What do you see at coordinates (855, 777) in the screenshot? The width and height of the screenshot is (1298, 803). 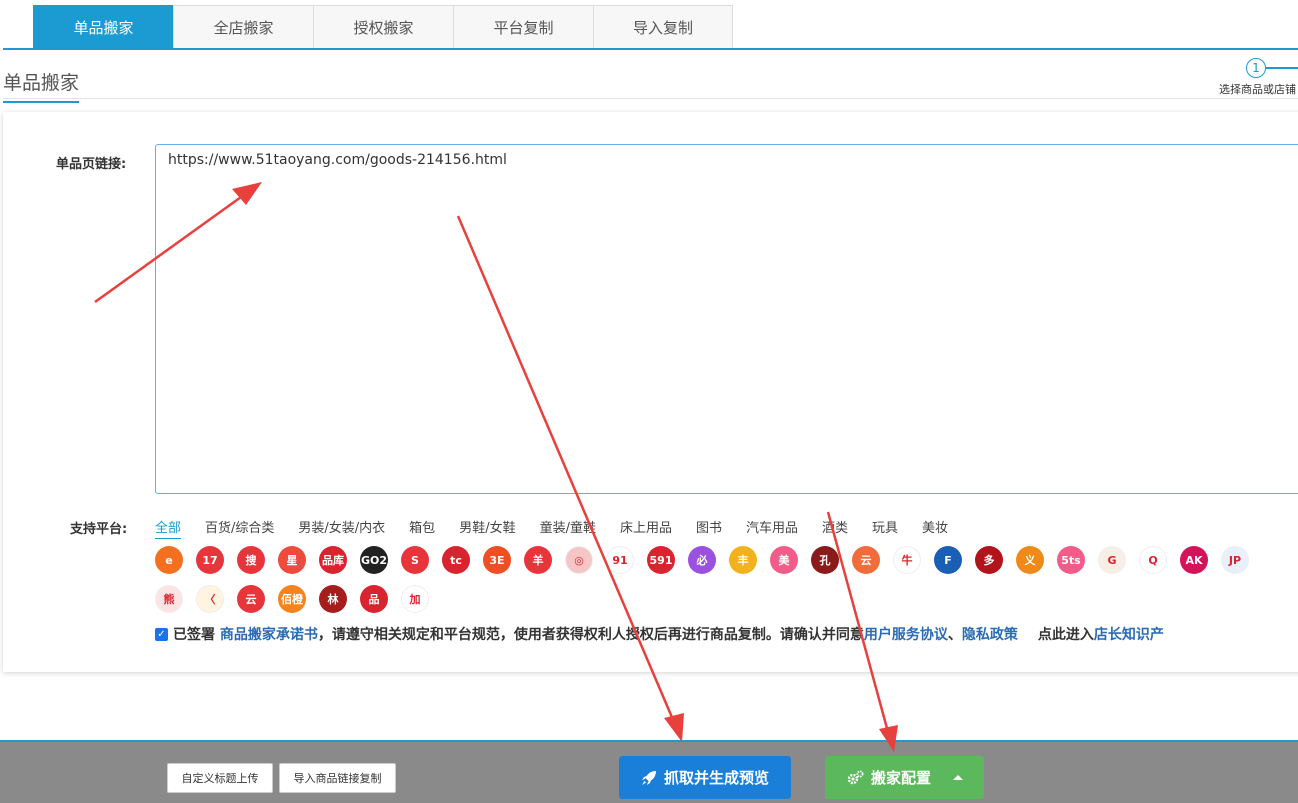 I see `gears-icon` at bounding box center [855, 777].